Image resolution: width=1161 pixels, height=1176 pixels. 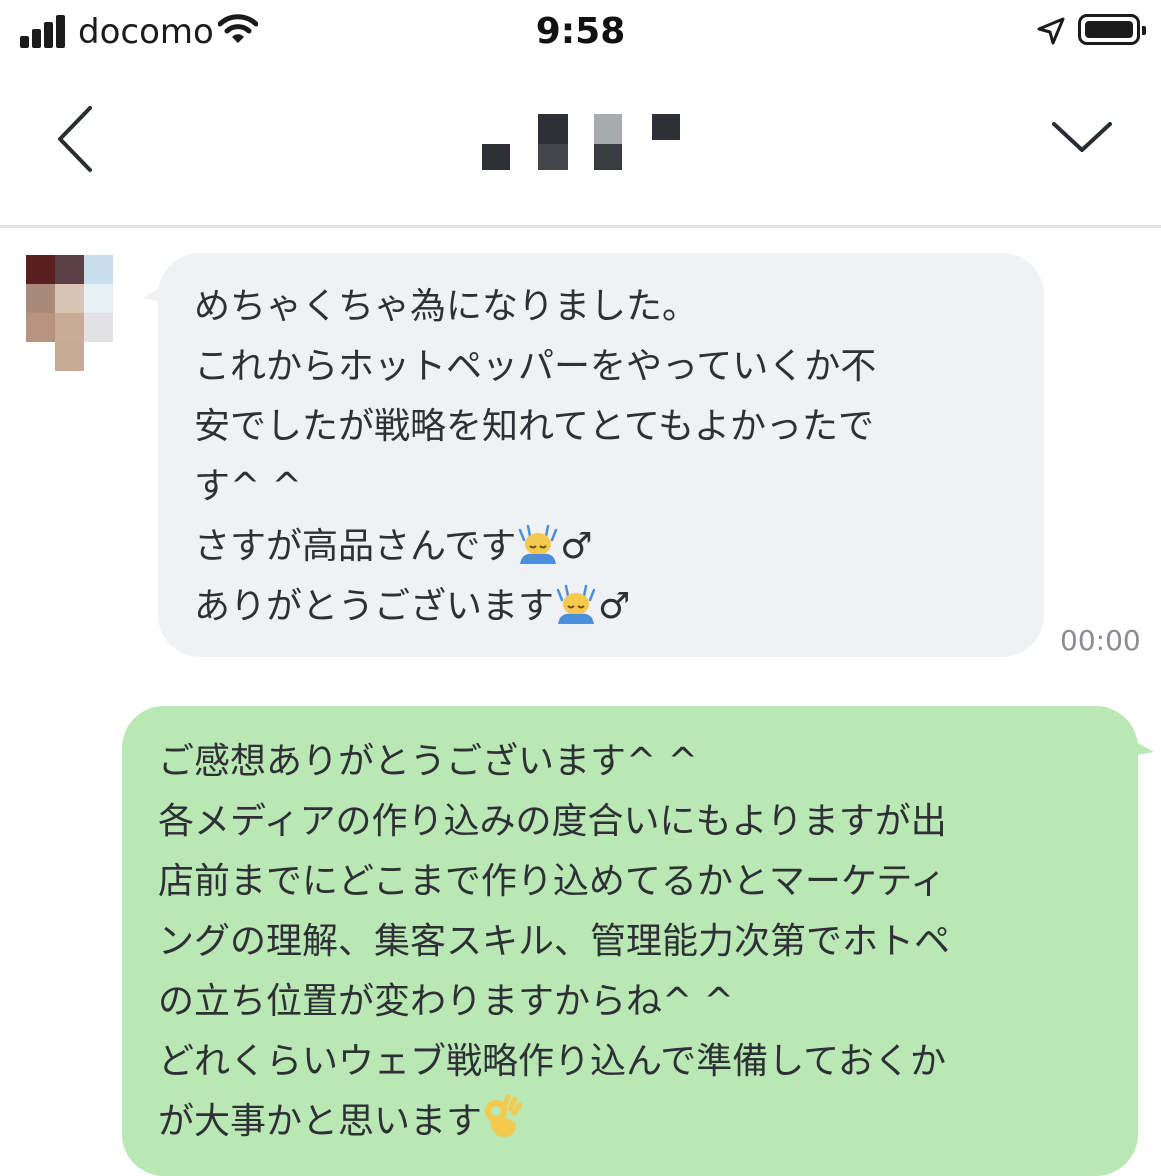 What do you see at coordinates (1100, 640) in the screenshot?
I see `message-timestamp: 00:00` at bounding box center [1100, 640].